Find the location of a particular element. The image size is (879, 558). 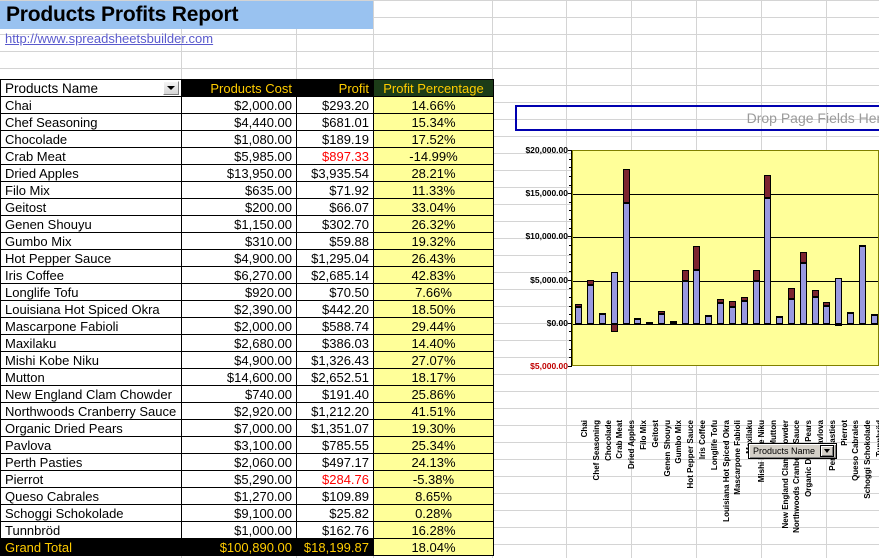

cell-profit: $497.17 is located at coordinates (335, 462).